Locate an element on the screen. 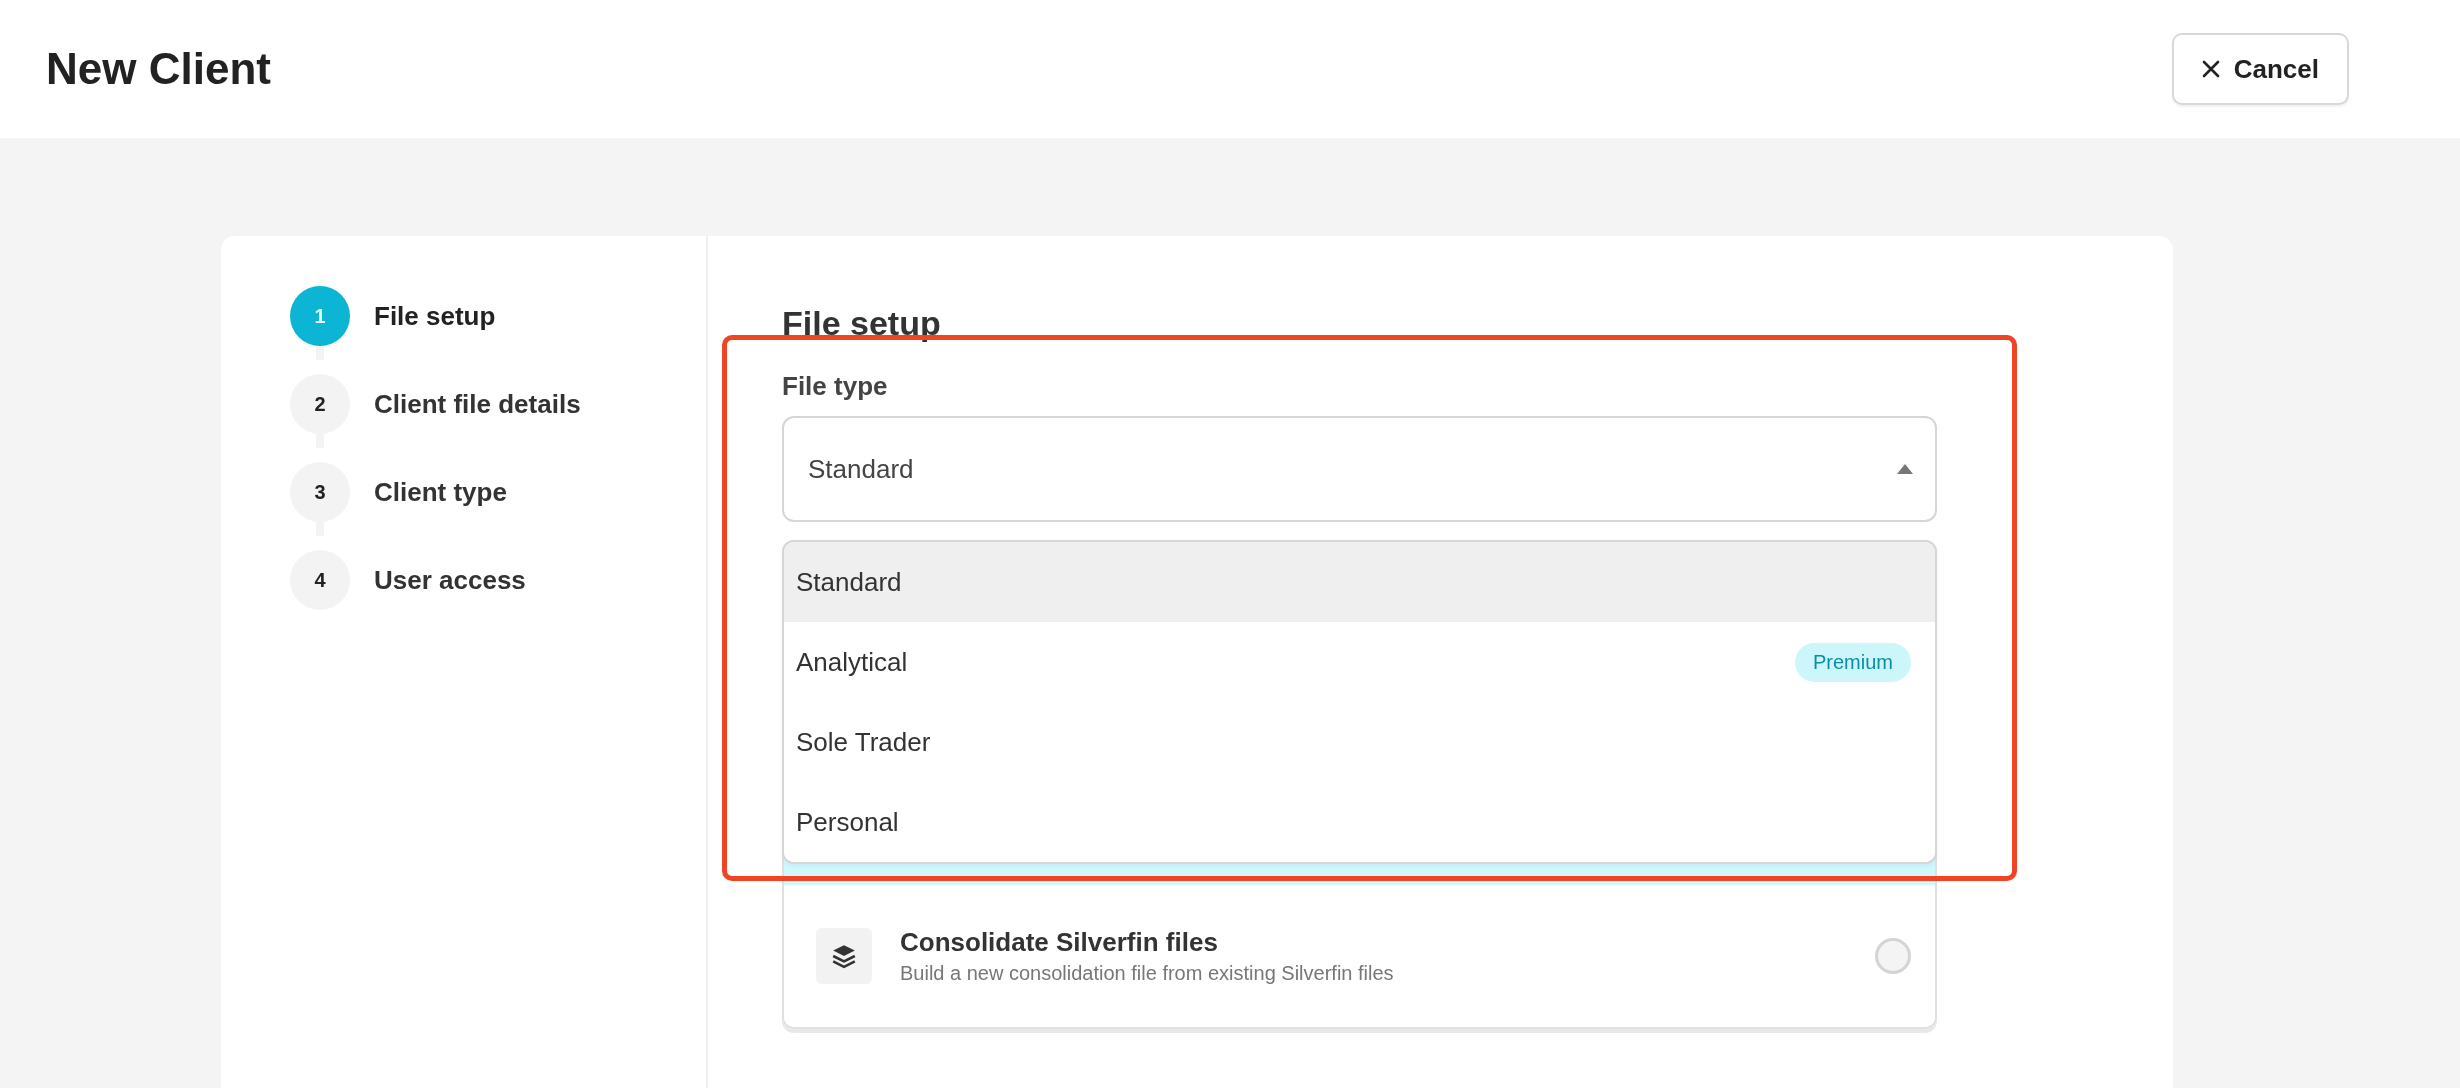  step-number: 3 is located at coordinates (320, 492).